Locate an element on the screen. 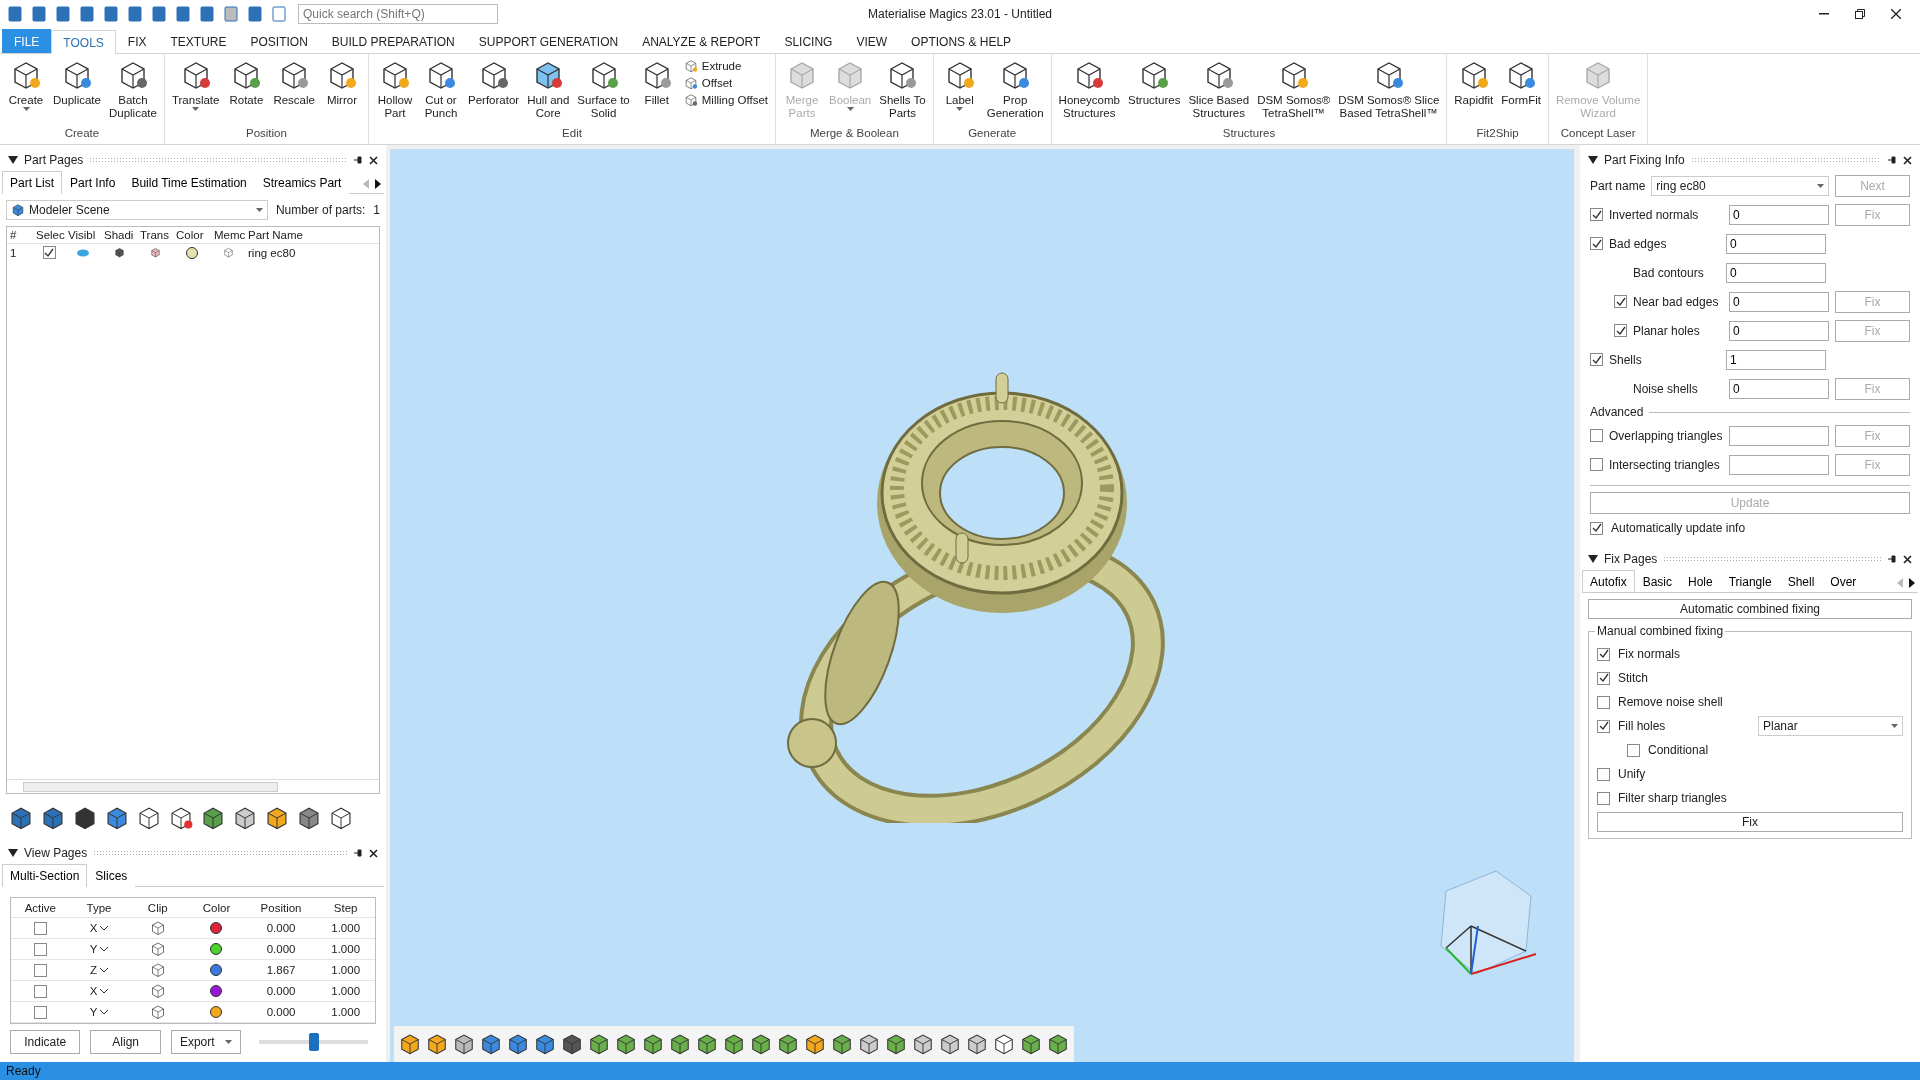 The image size is (1920, 1080). search-field: Quick search (Shift+Q) is located at coordinates (398, 14).